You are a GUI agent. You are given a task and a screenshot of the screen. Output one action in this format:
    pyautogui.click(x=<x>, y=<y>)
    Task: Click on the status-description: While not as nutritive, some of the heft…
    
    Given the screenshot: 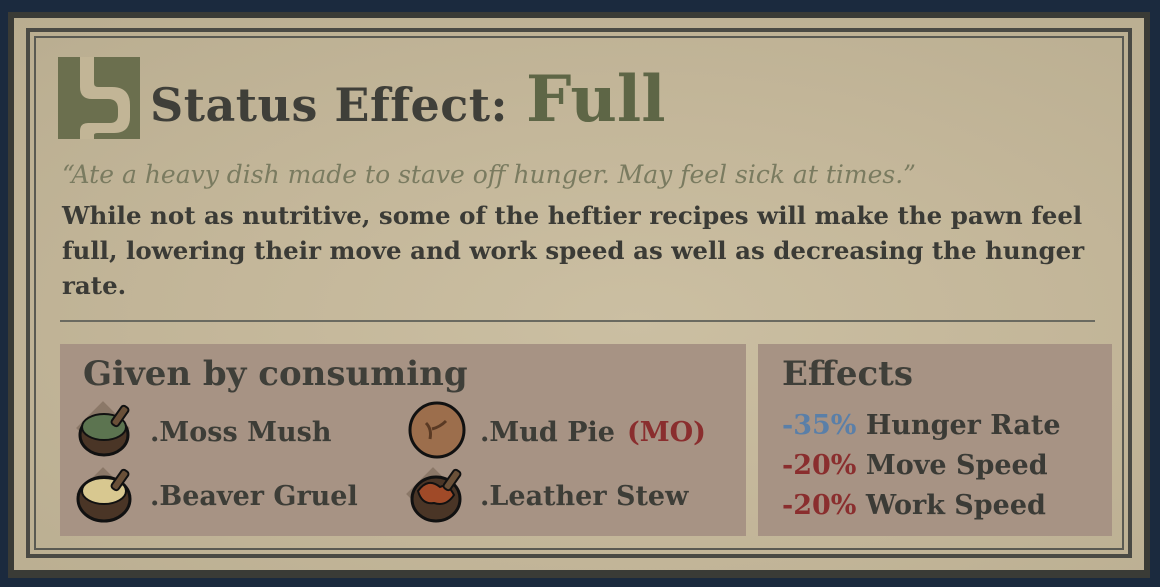 What is the action you would take?
    pyautogui.click(x=573, y=250)
    